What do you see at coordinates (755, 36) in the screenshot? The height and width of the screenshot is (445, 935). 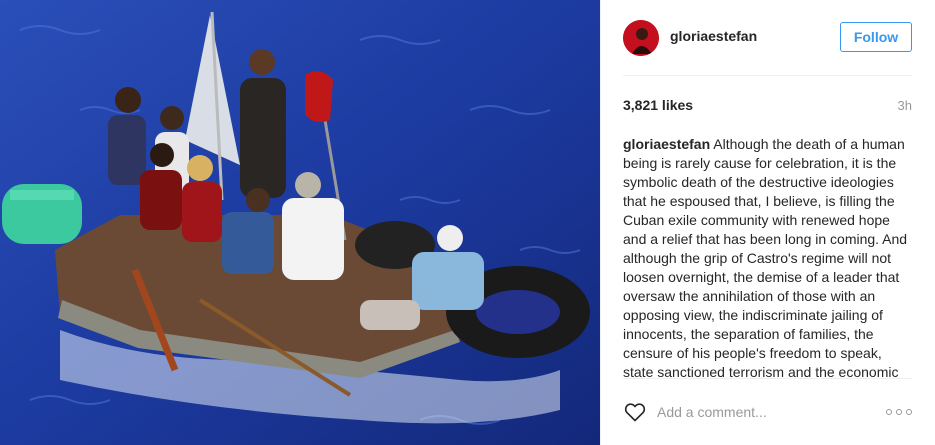 I see `username-link: gloriaestefan` at bounding box center [755, 36].